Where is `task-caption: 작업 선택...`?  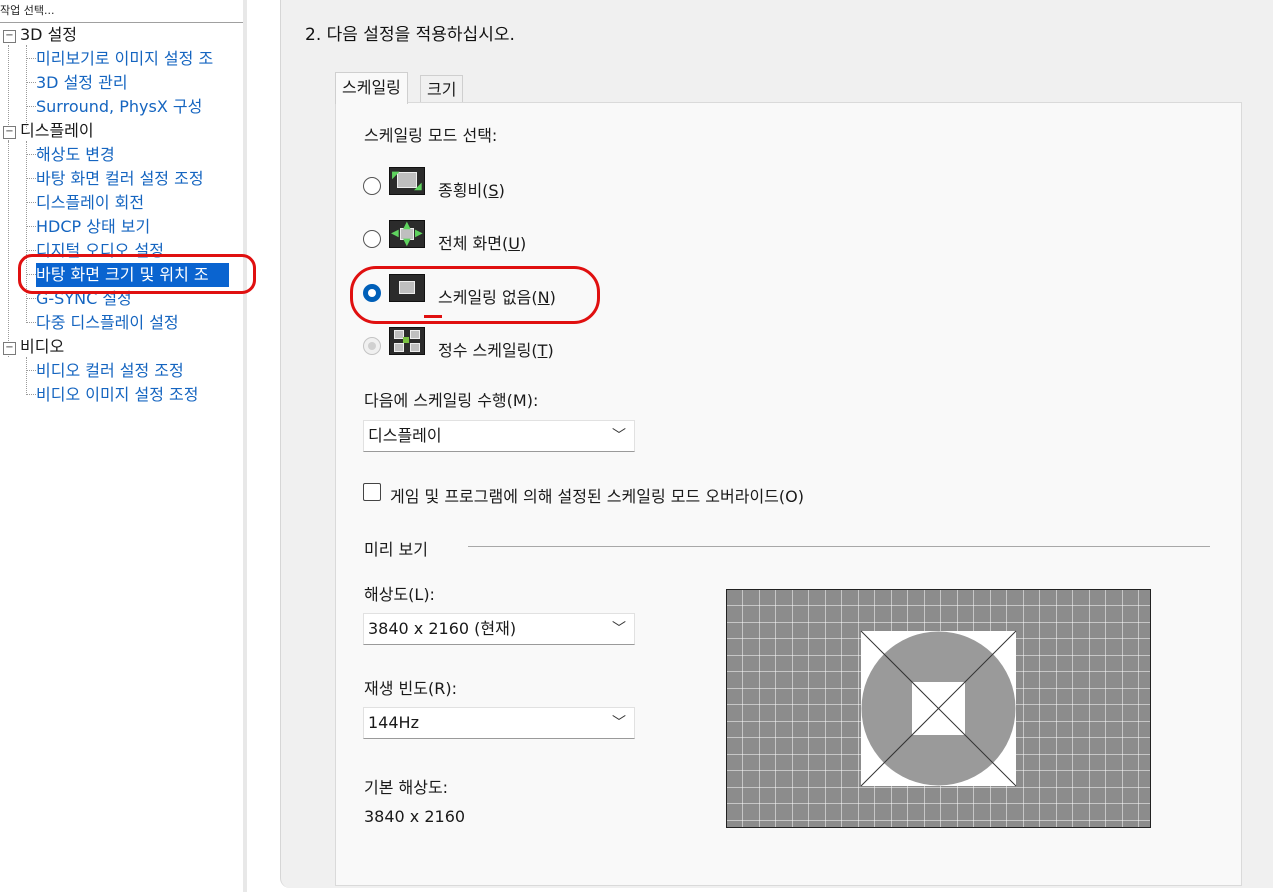
task-caption: 작업 선택... is located at coordinates (27, 10).